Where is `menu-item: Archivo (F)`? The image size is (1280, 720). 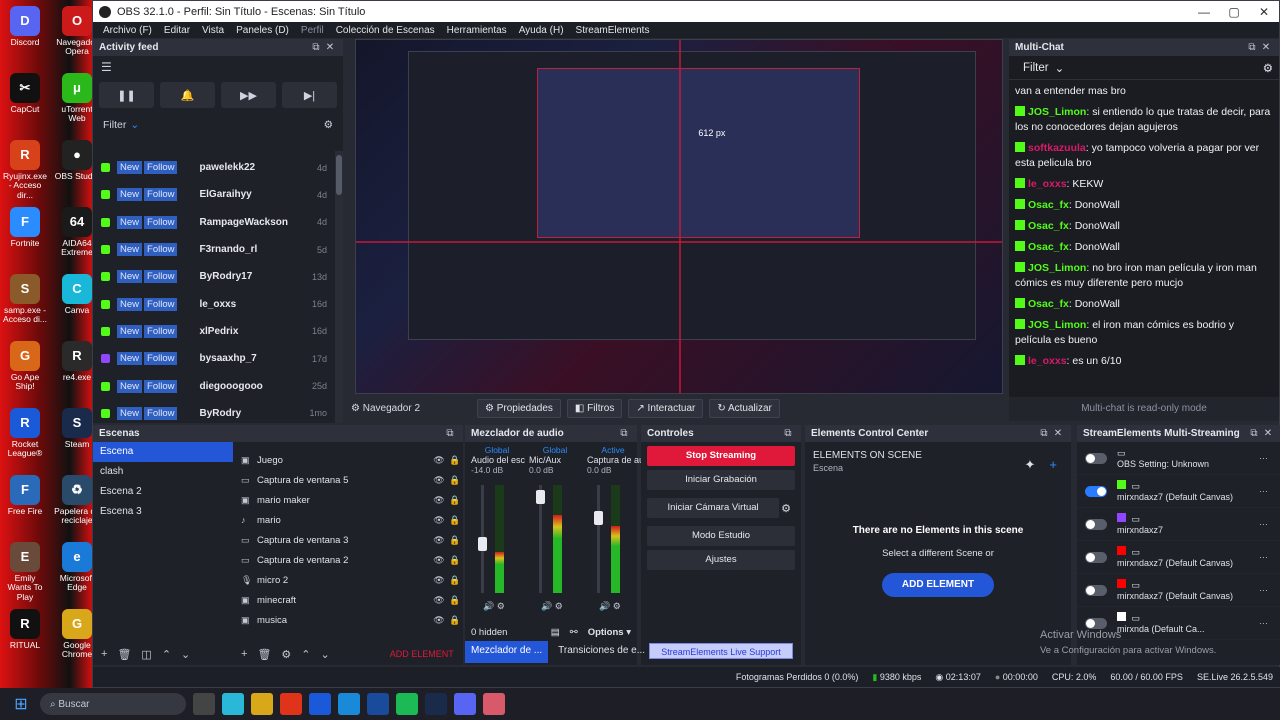 menu-item: Archivo (F) is located at coordinates (127, 30).